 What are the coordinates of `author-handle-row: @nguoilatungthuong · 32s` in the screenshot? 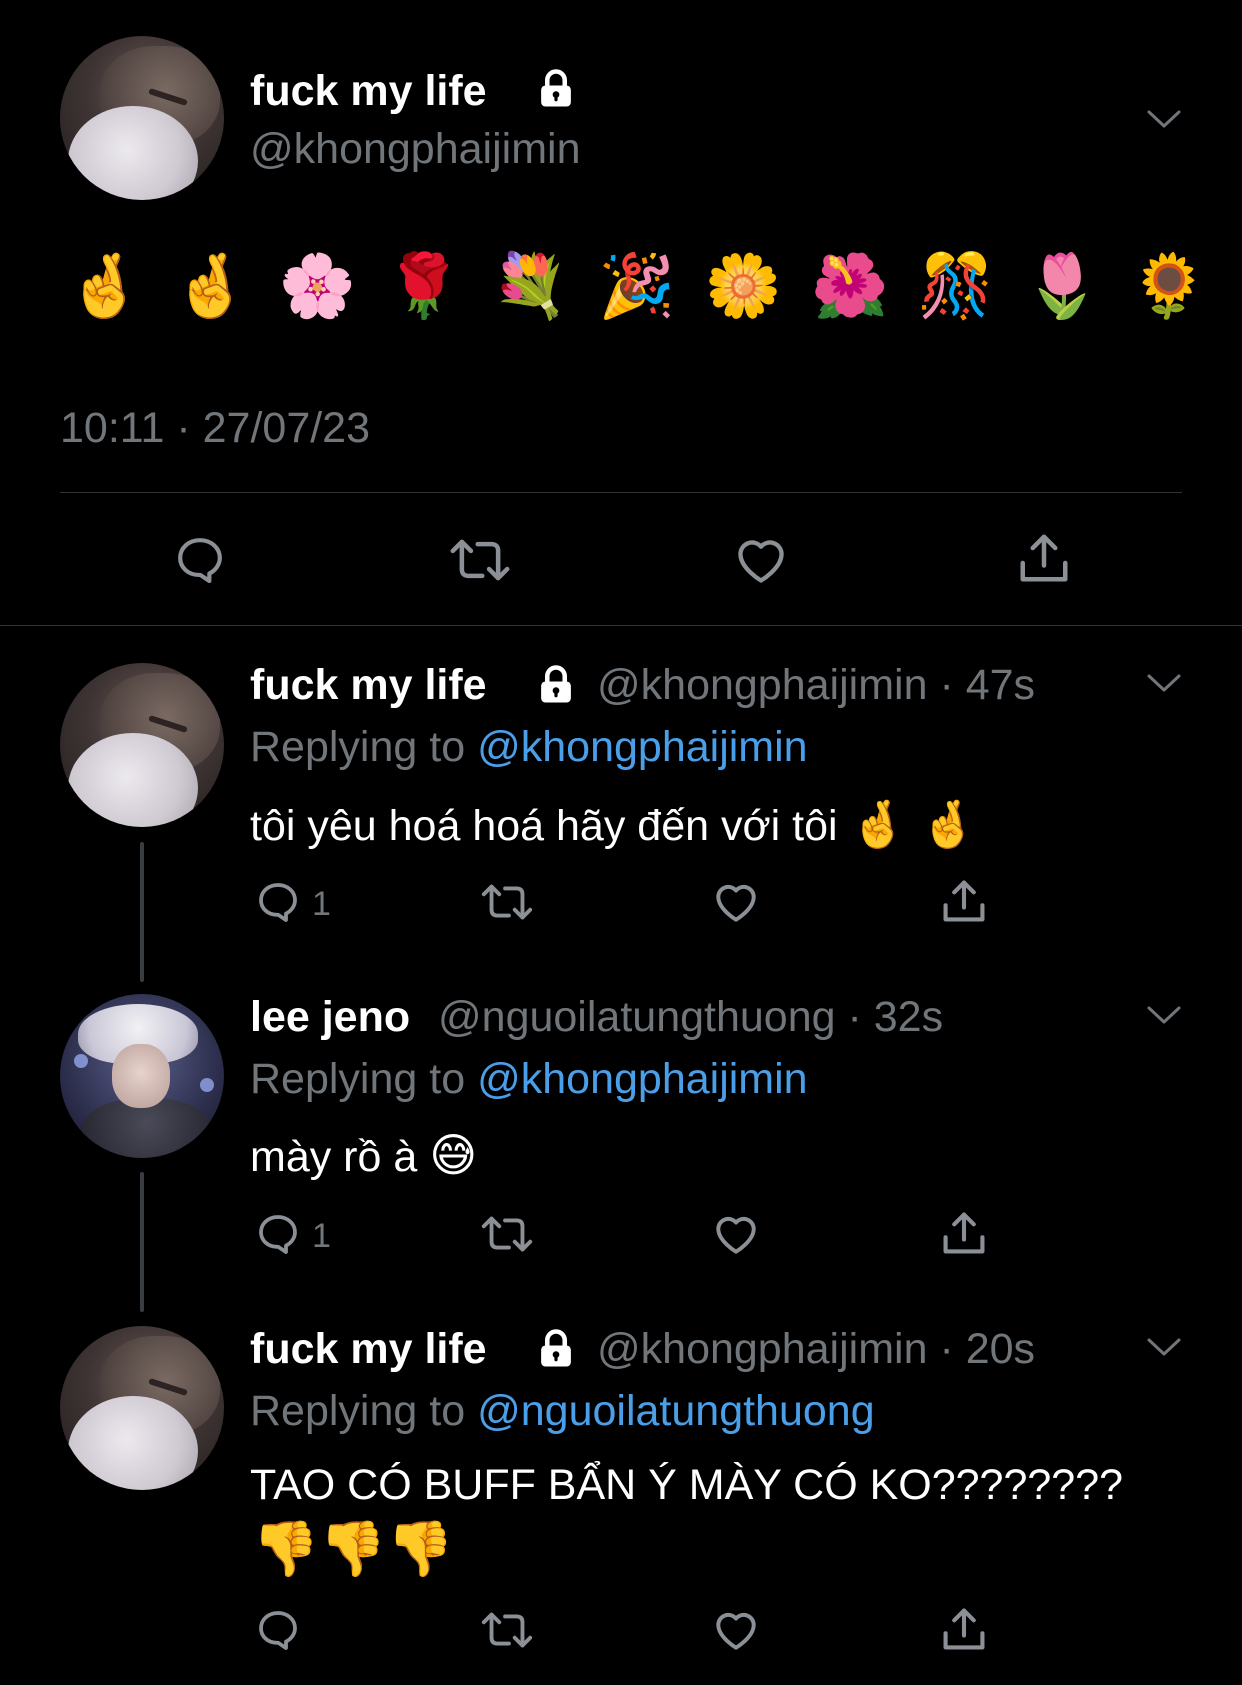 It's located at (690, 1017).